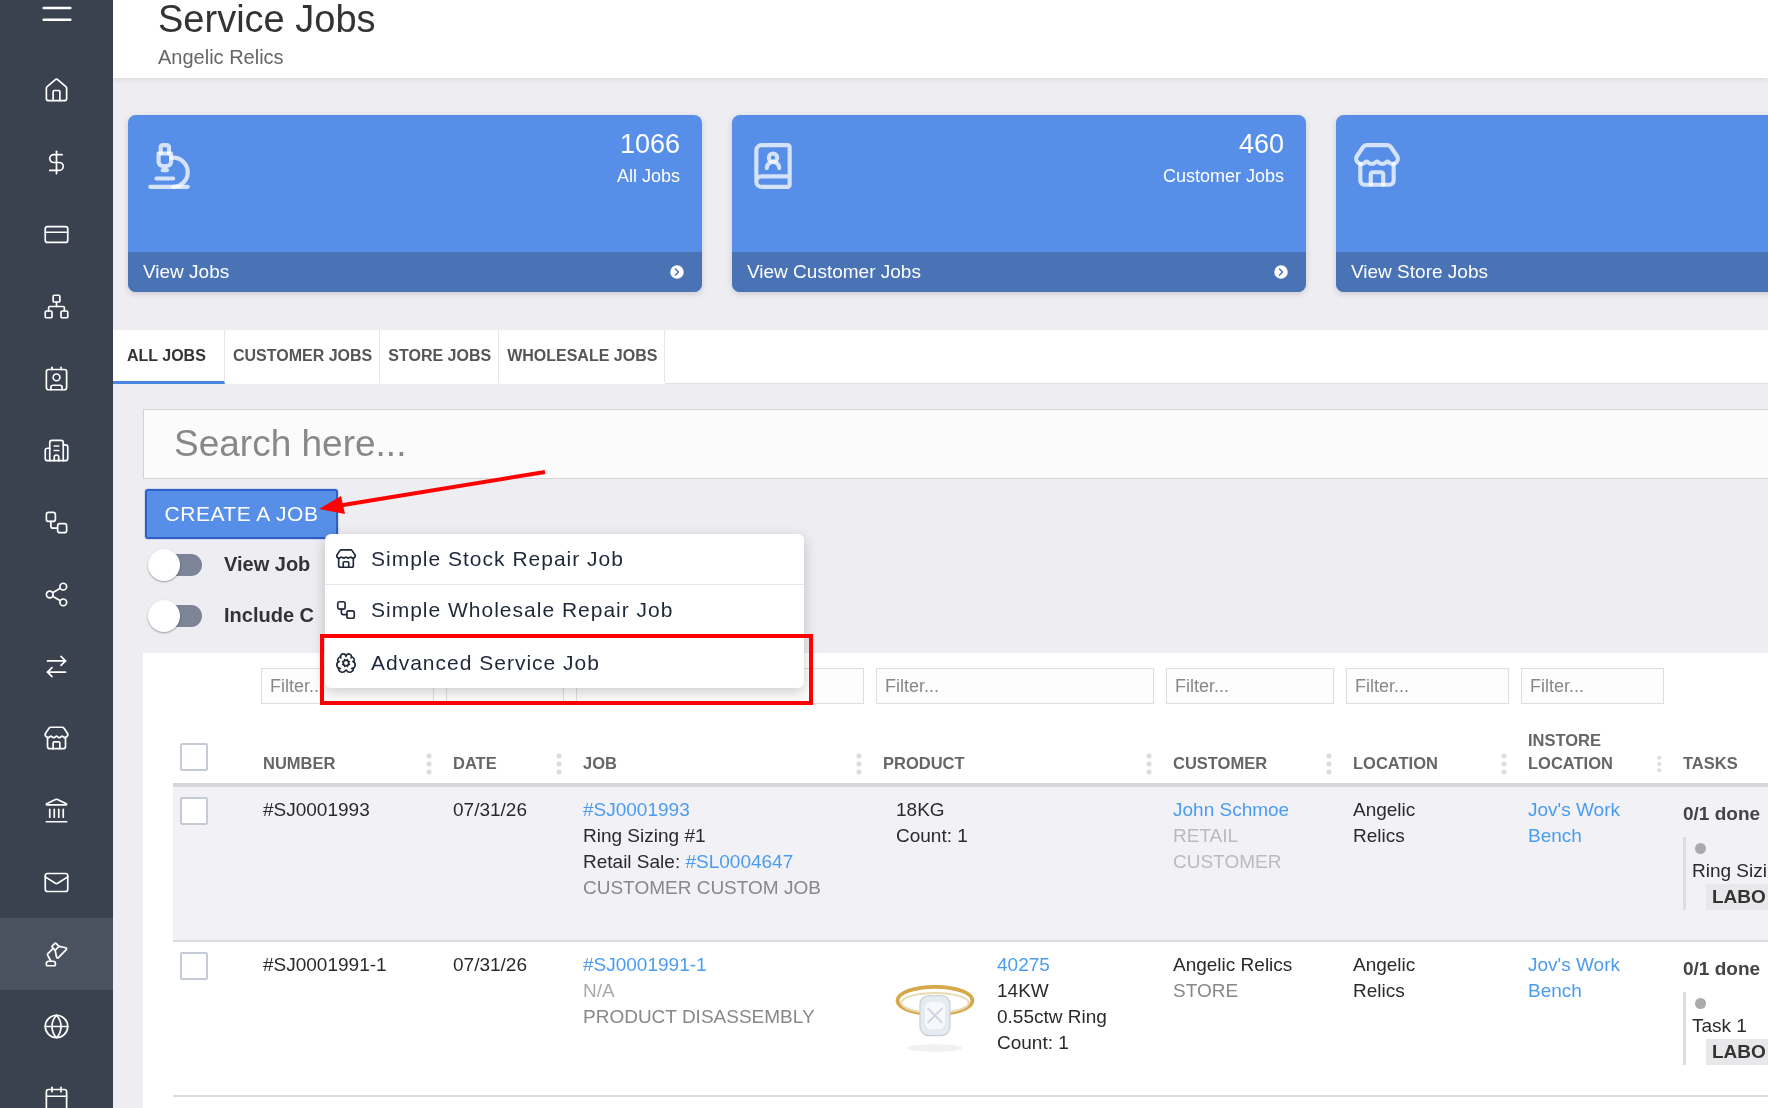 Image resolution: width=1768 pixels, height=1108 pixels. Describe the element at coordinates (303, 357) in the screenshot. I see `tab: CUSTOMER JOBS` at that location.